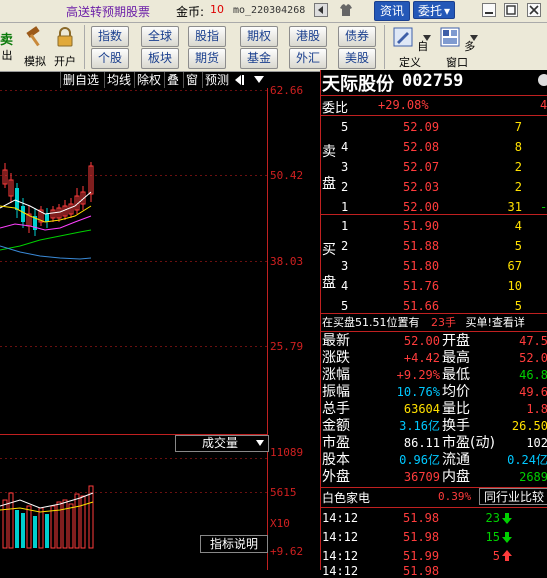  I want to click on stat-row: 最新 52.00 开盘 47.5, so click(434, 341).